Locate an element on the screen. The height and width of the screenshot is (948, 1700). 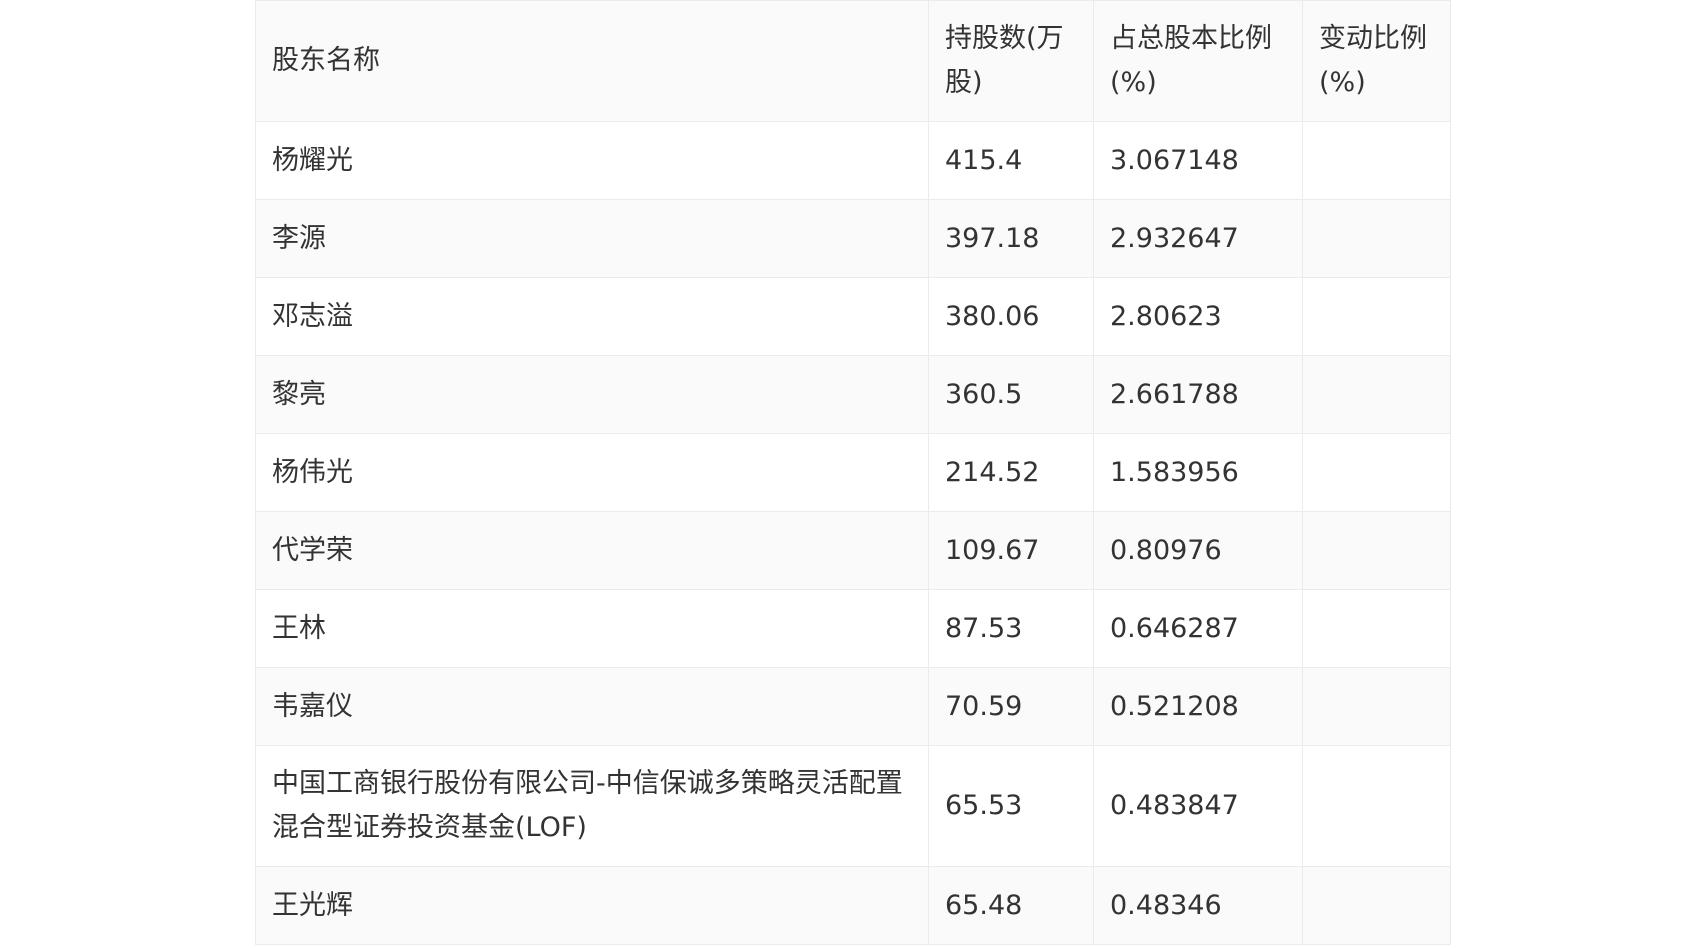
table-row: 杨耀光 415.4 3.067148 is located at coordinates (853, 160).